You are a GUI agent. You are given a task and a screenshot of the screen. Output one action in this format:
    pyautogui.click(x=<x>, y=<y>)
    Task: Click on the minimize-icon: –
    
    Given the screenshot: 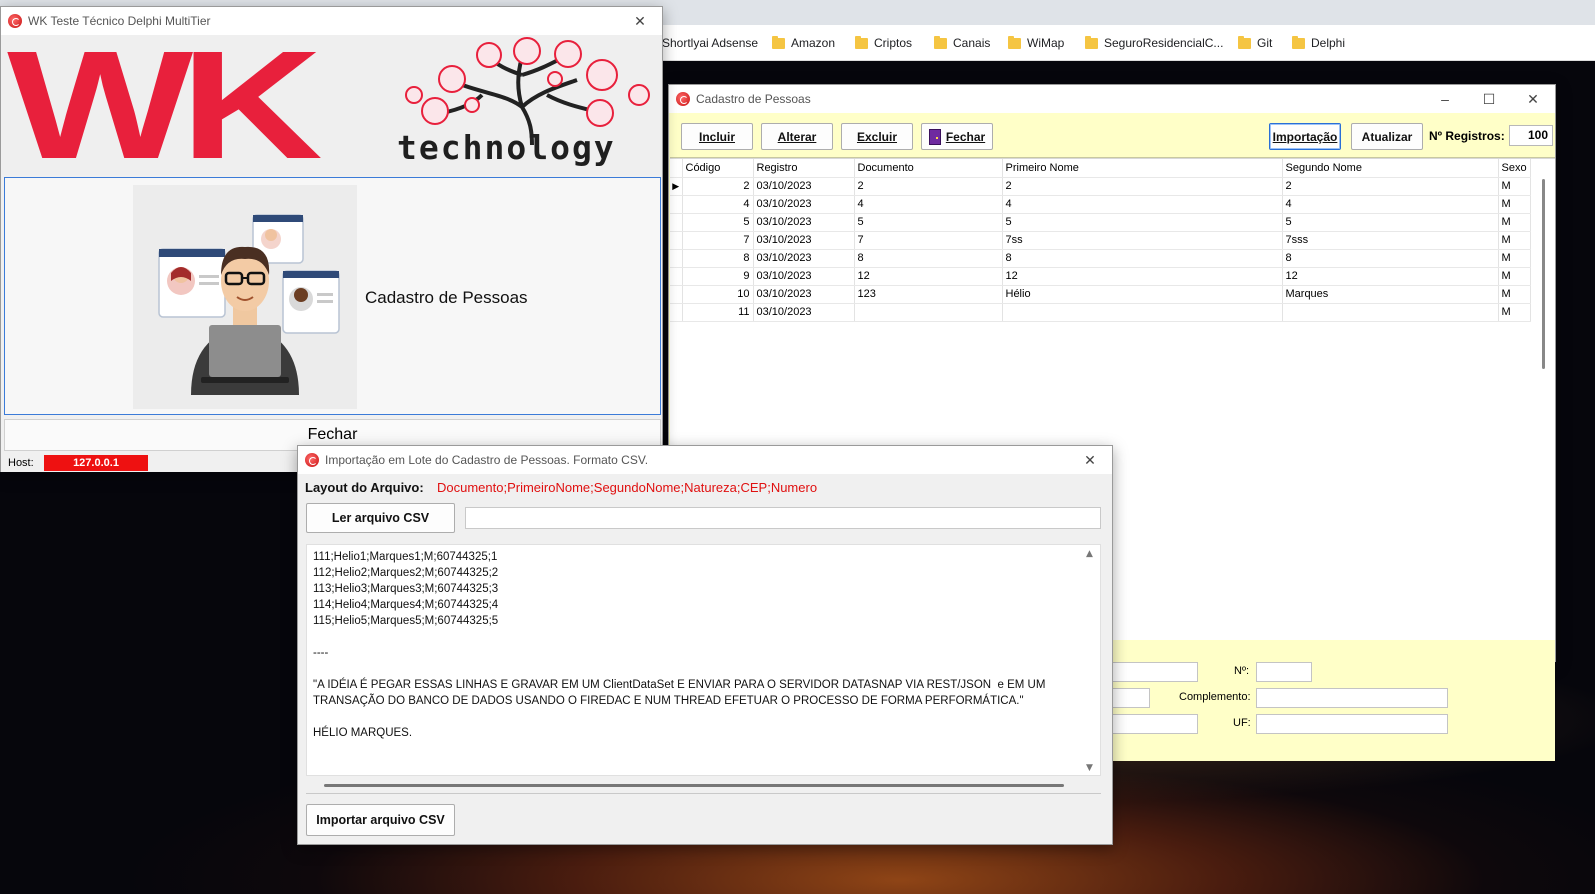 What is the action you would take?
    pyautogui.click(x=1445, y=99)
    